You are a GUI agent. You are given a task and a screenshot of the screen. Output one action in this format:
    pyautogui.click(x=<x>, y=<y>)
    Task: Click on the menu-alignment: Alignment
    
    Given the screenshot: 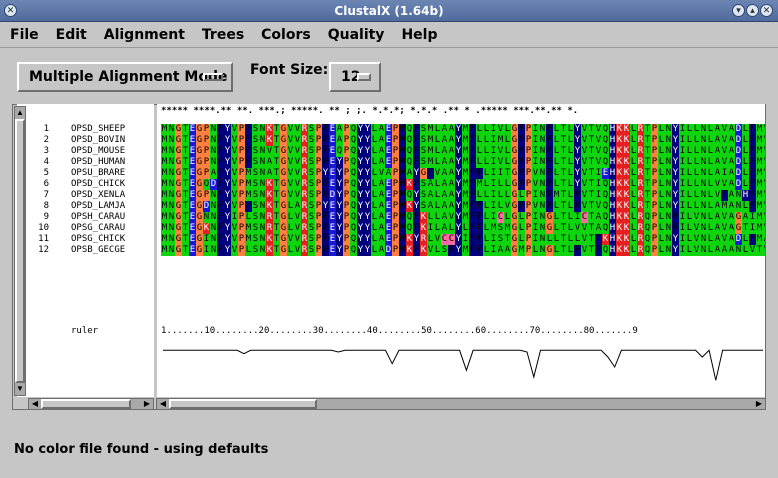 What is the action you would take?
    pyautogui.click(x=144, y=35)
    